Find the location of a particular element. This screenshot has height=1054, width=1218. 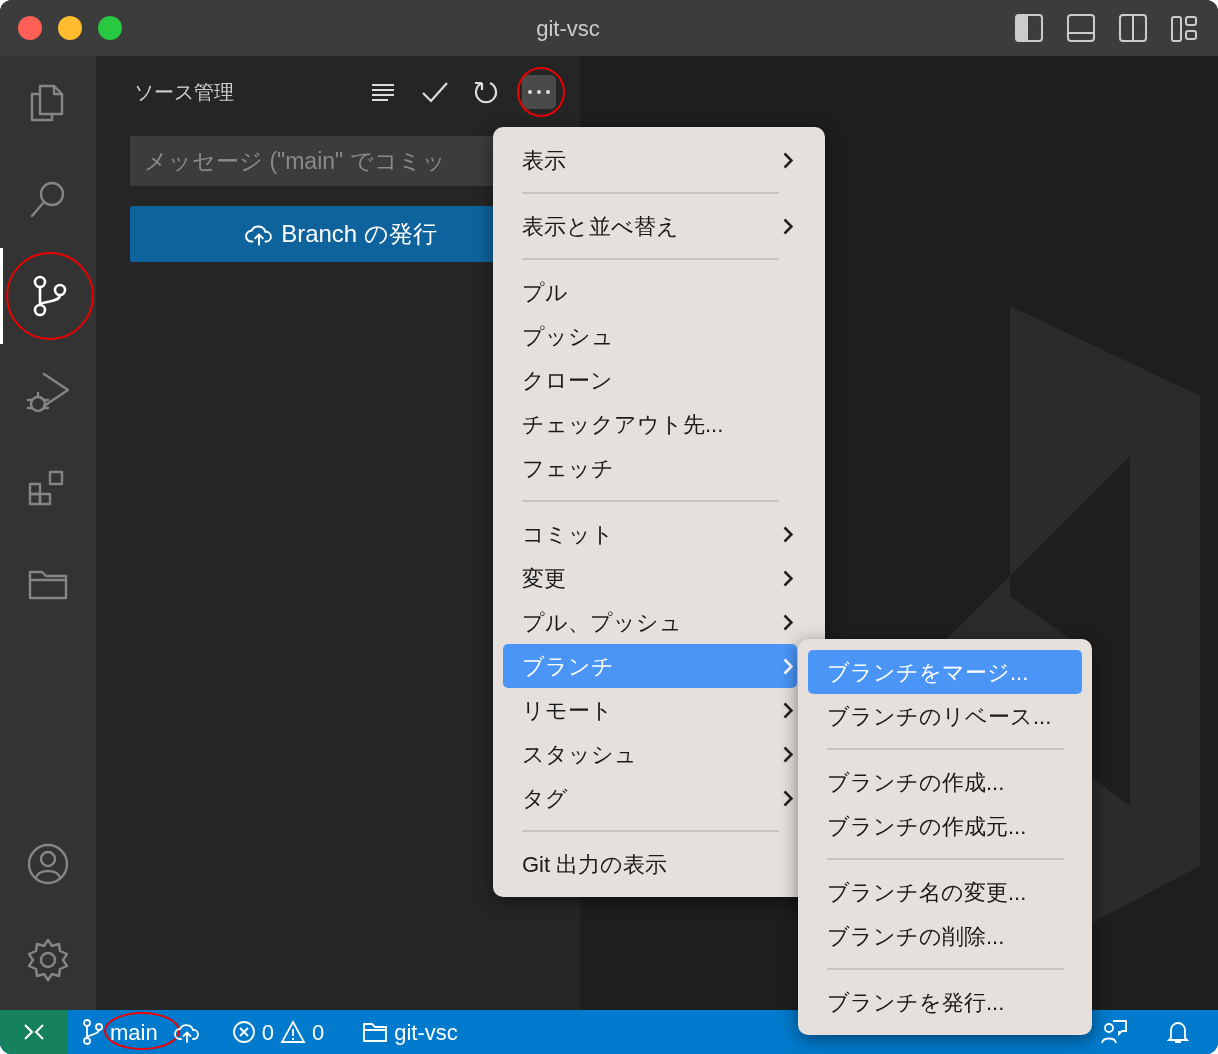

folder-status-item: git-vsc is located at coordinates (410, 1032).